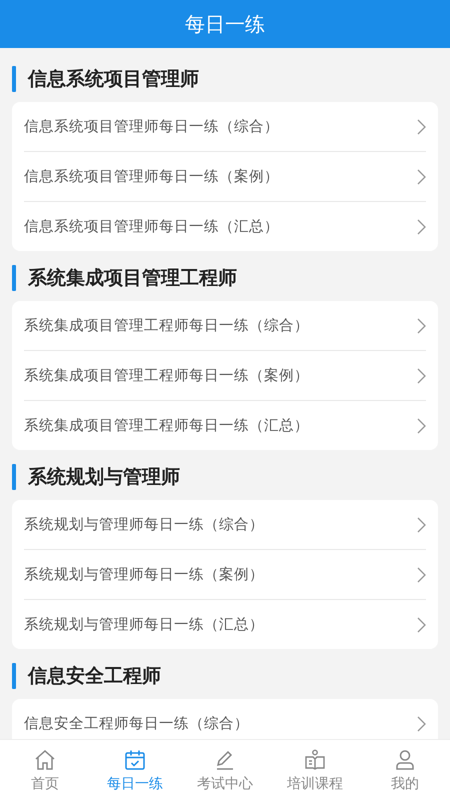  What do you see at coordinates (225, 326) in the screenshot?
I see `practice-list-item: 系统集成项目管理工程师每日一练（综合）` at bounding box center [225, 326].